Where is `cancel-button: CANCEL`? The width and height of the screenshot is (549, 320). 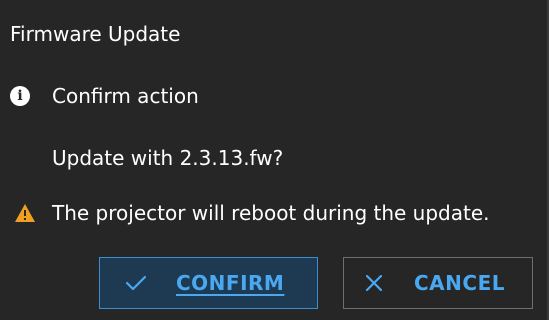
cancel-button: CANCEL is located at coordinates (438, 283).